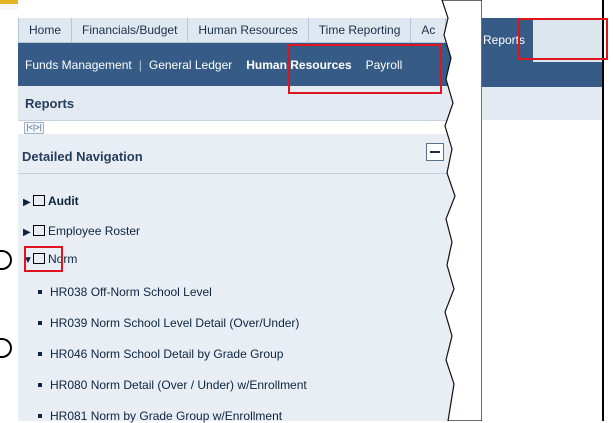 The height and width of the screenshot is (423, 613). I want to click on highlight-human-resources-subnav, so click(365, 69).